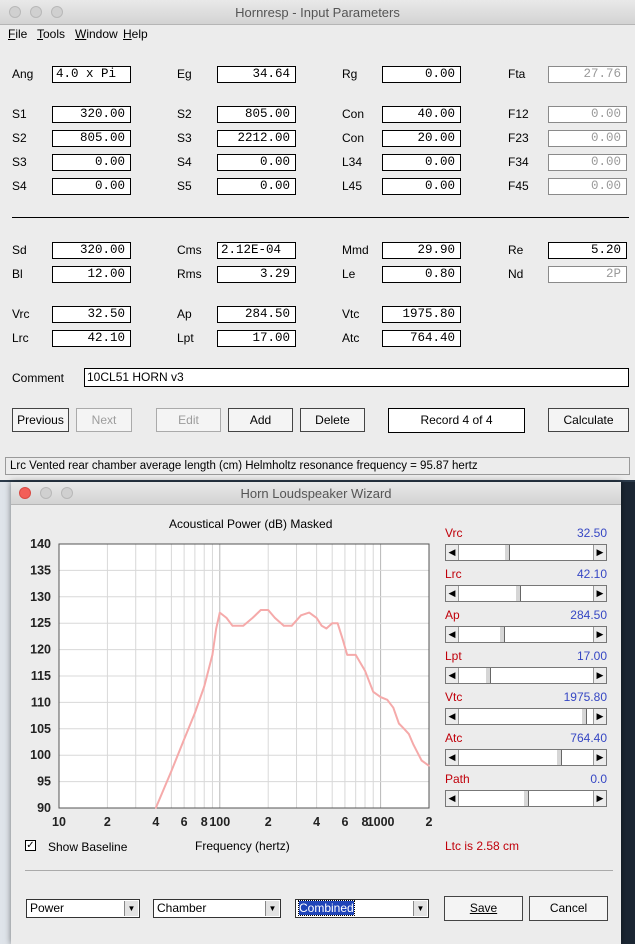  I want to click on wizard-titlebar: Horn Loudspeaker Wizard, so click(316, 493).